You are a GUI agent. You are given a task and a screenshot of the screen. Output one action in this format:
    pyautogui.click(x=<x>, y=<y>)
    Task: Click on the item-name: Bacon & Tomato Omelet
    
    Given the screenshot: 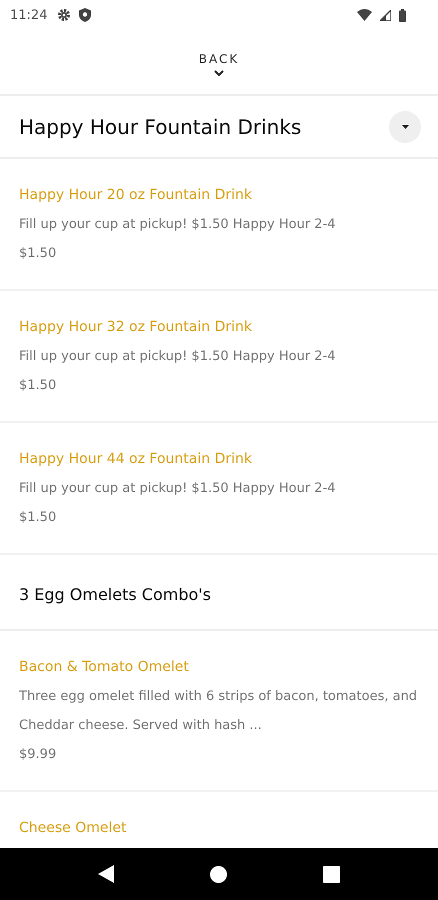 What is the action you would take?
    pyautogui.click(x=104, y=667)
    